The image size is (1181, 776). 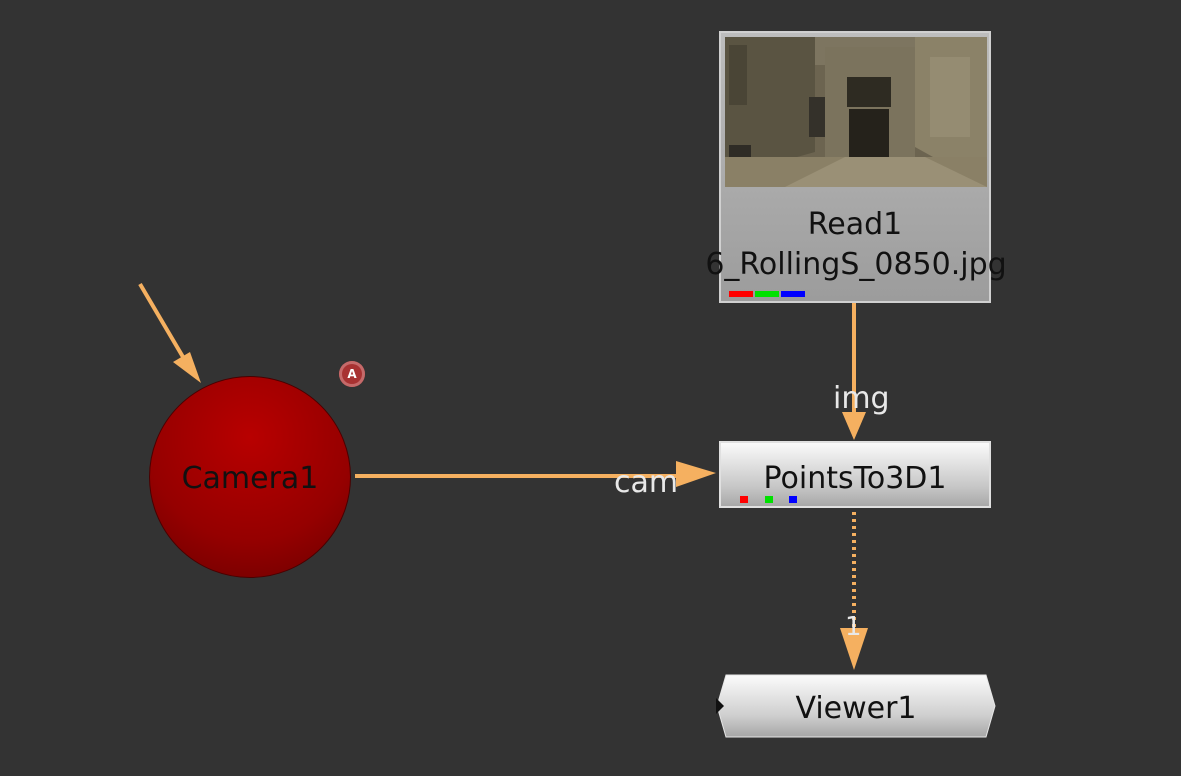 I want to click on read-thumbnail, so click(x=856, y=112).